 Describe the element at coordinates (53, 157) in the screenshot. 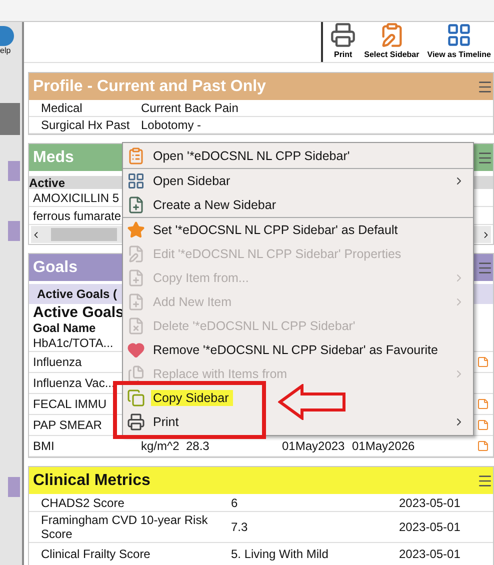

I see `section-title: Meds` at that location.